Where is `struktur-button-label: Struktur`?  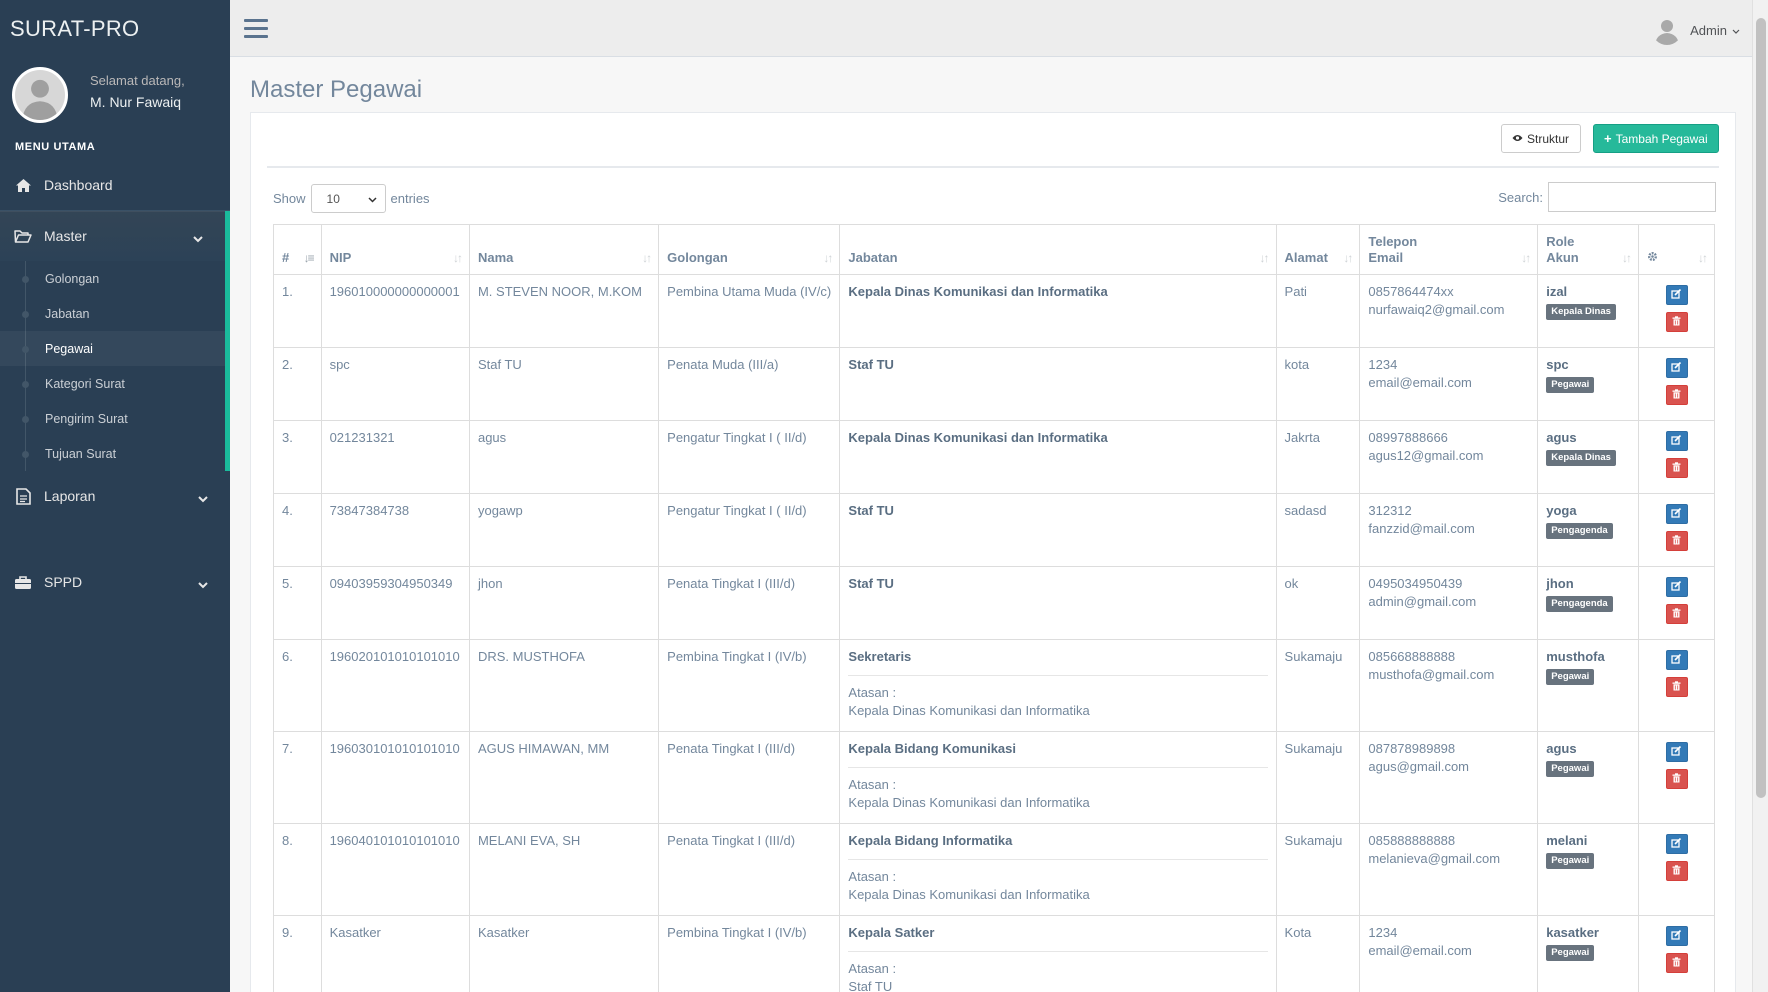
struktur-button-label: Struktur is located at coordinates (1548, 138).